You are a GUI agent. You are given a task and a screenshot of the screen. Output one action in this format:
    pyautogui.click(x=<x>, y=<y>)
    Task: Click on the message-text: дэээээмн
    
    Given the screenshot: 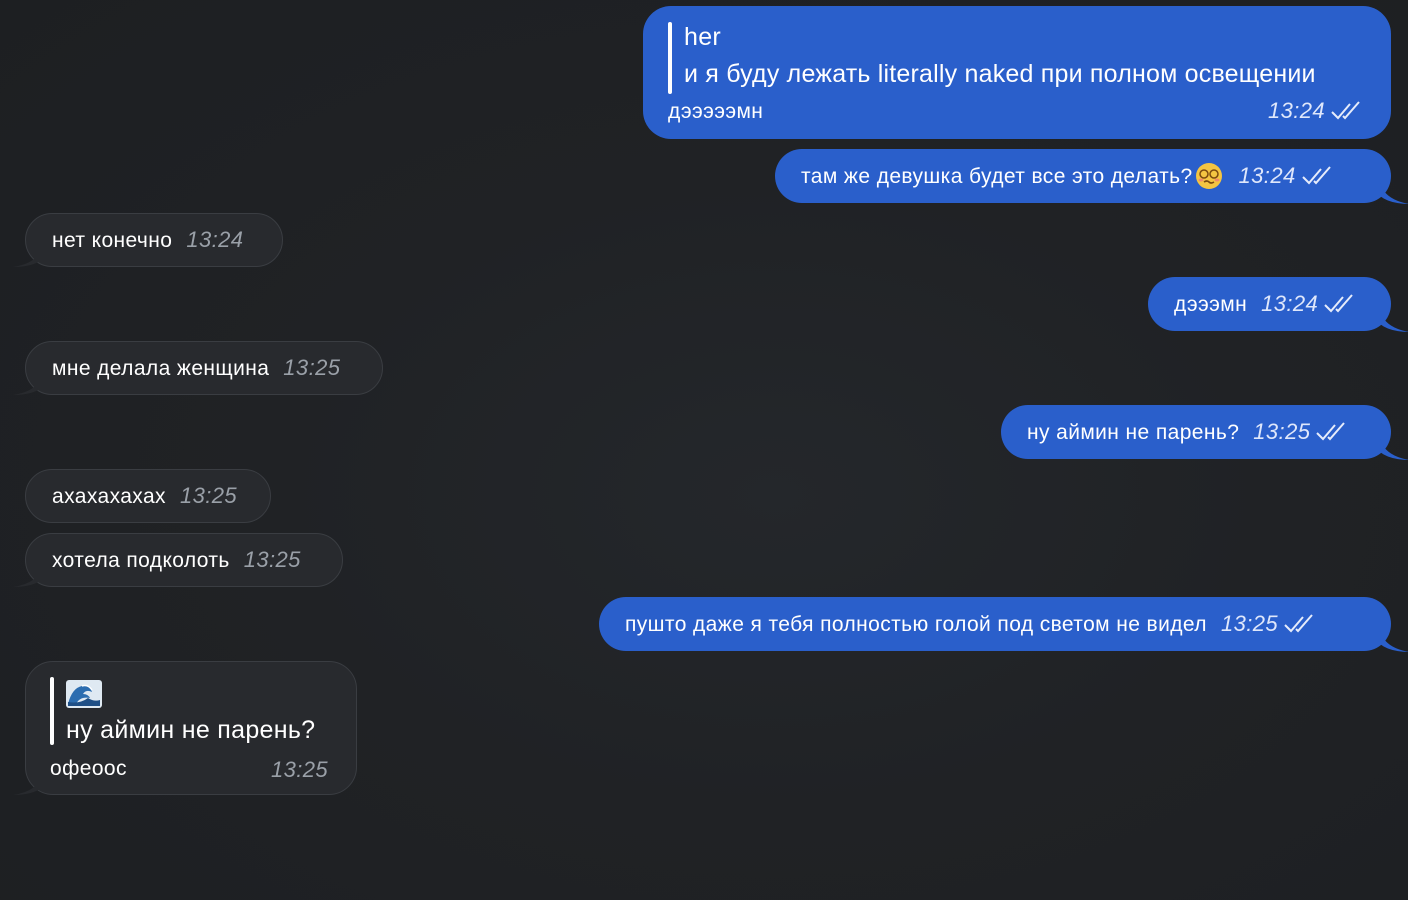 What is the action you would take?
    pyautogui.click(x=716, y=111)
    